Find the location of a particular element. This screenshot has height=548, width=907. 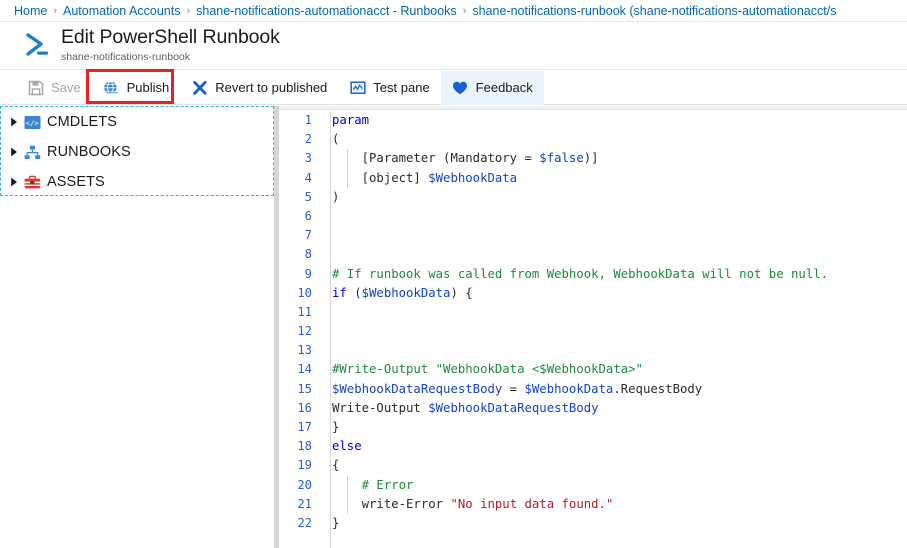

code-line: 12 is located at coordinates (593, 331).